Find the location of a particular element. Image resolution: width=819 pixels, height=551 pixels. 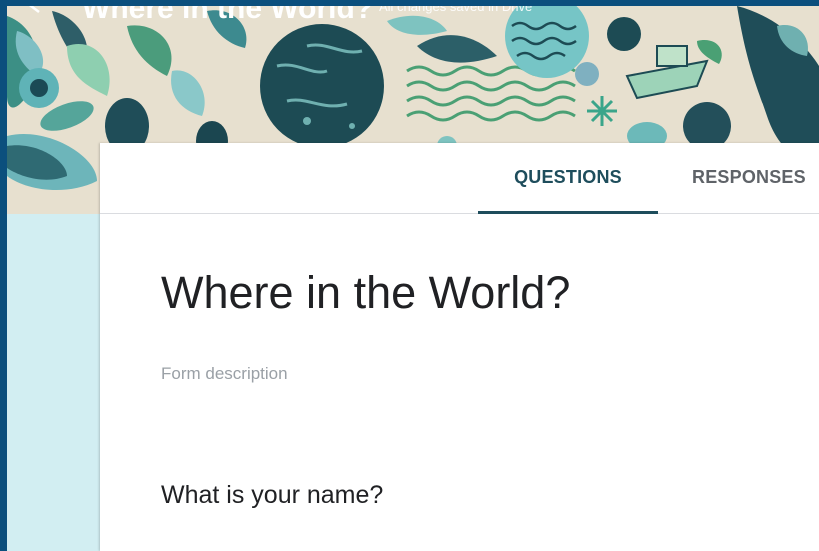

tab-responses-label: RESPONSES is located at coordinates (749, 177).